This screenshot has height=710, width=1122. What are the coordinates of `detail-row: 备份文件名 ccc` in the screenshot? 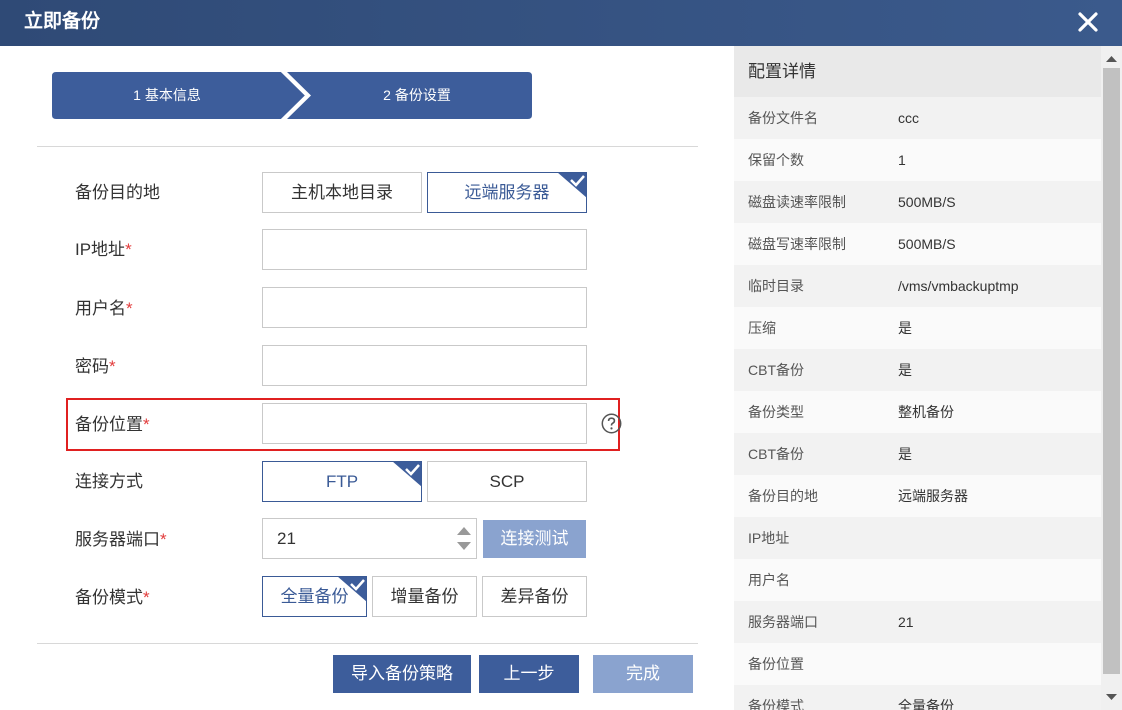 It's located at (917, 118).